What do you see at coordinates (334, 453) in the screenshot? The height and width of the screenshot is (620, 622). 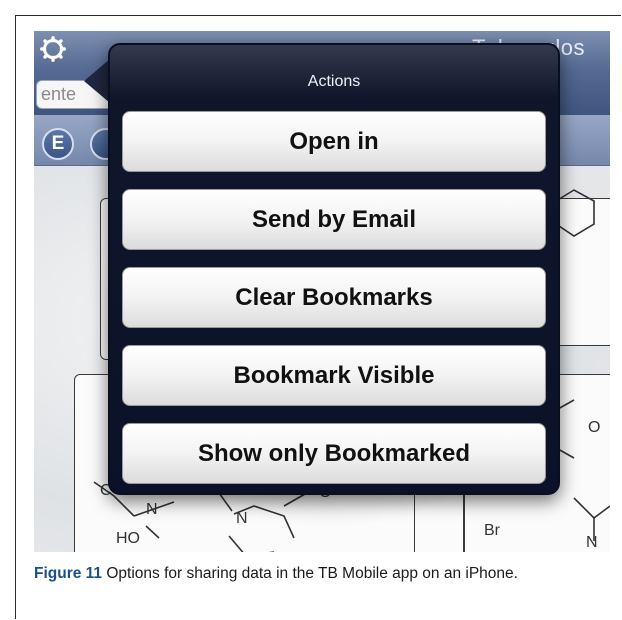 I see `show-only-bookmarked-button: Show only Bookmarked` at bounding box center [334, 453].